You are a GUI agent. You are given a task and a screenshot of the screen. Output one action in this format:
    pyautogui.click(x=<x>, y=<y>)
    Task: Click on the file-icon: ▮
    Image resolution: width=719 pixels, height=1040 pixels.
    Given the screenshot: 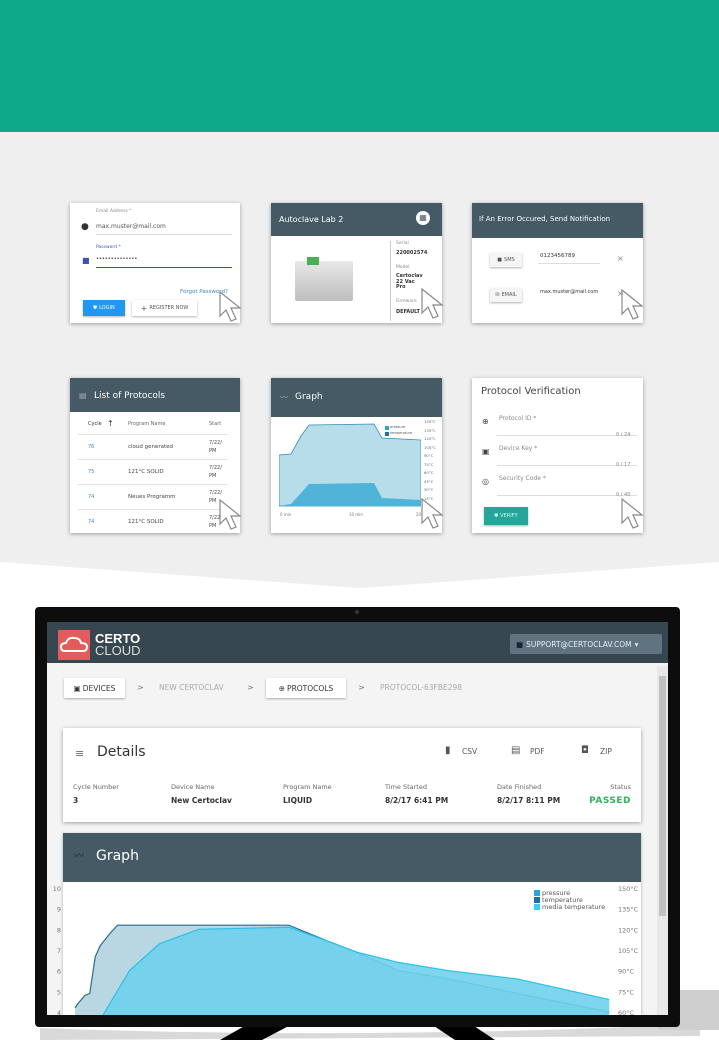 What is the action you would take?
    pyautogui.click(x=448, y=751)
    